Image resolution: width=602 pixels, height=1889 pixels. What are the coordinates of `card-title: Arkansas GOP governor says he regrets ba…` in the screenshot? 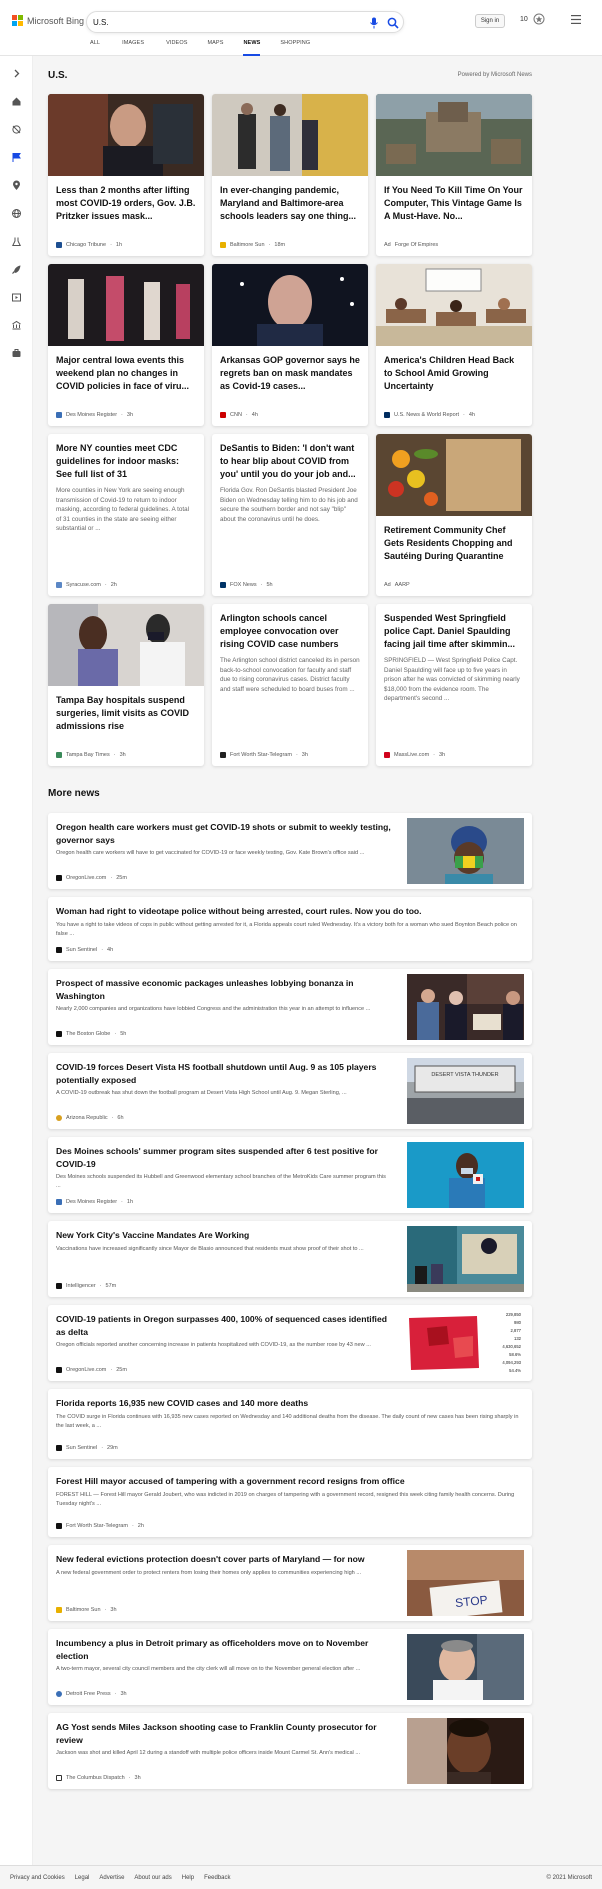 It's located at (290, 373).